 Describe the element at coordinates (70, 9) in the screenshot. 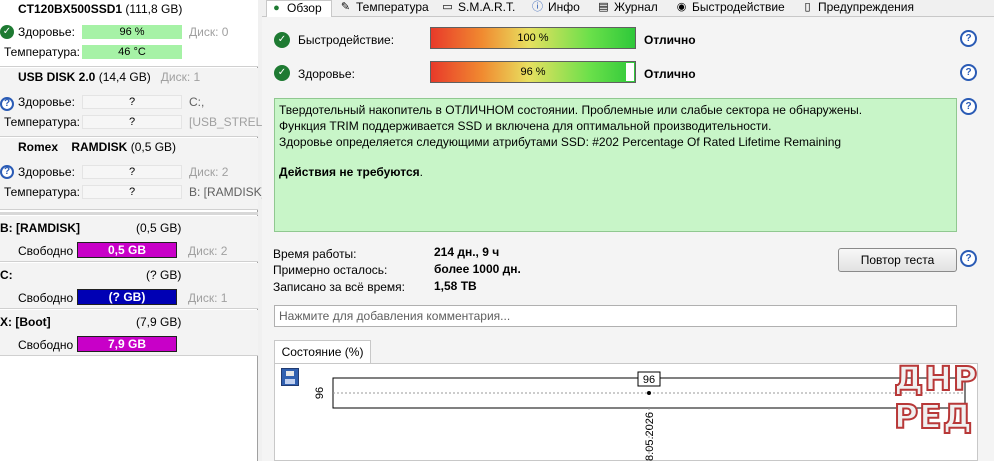

I see `disk-name: CT120BX500SSD1` at that location.